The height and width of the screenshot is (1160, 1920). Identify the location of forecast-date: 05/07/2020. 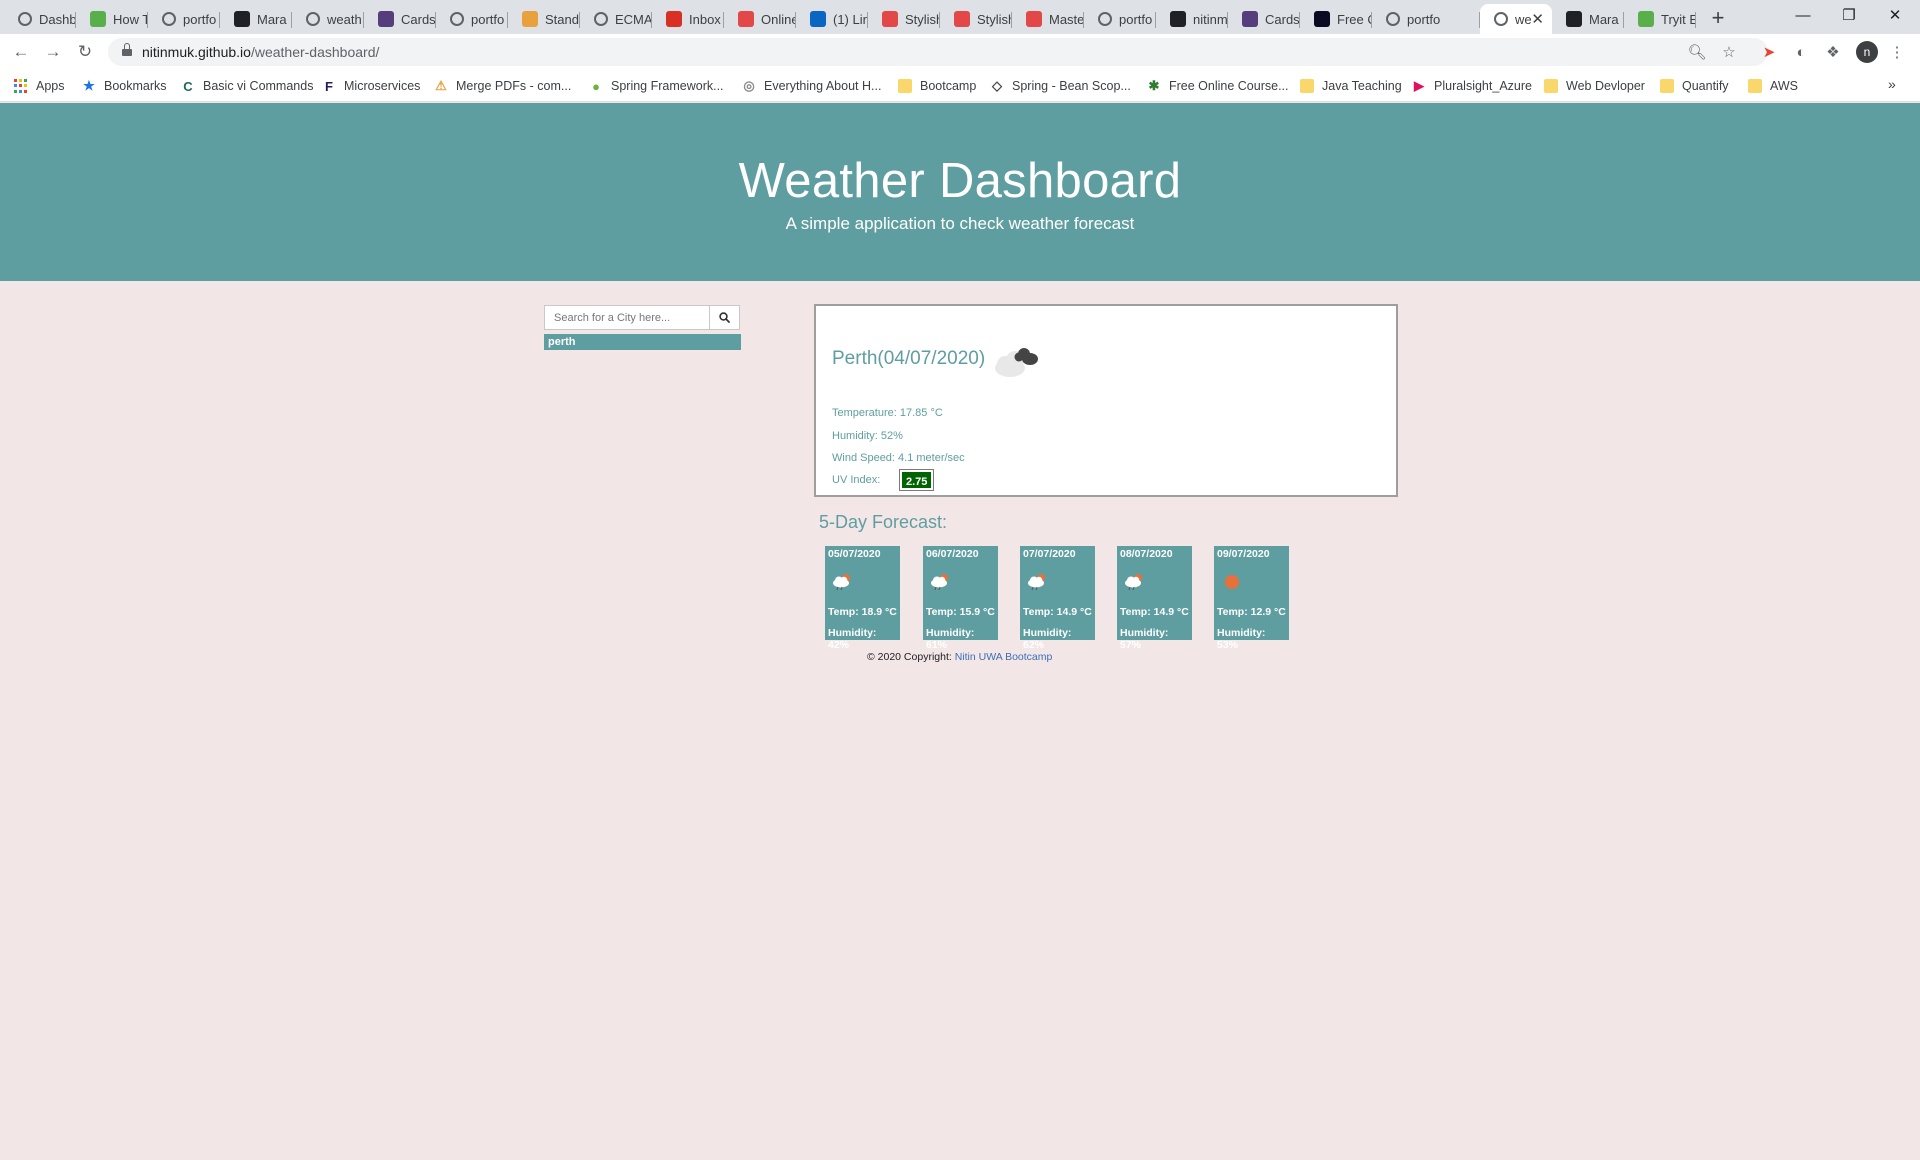
(854, 554).